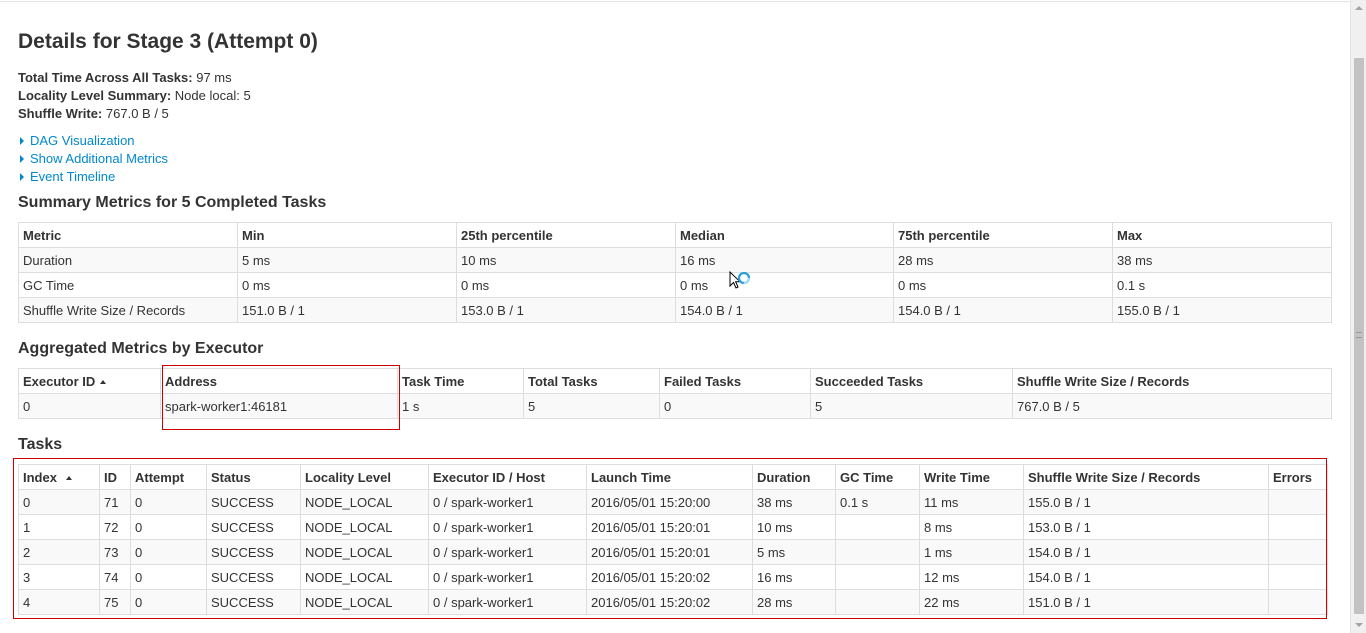  What do you see at coordinates (460, 406) in the screenshot?
I see `table-cell: 1 s` at bounding box center [460, 406].